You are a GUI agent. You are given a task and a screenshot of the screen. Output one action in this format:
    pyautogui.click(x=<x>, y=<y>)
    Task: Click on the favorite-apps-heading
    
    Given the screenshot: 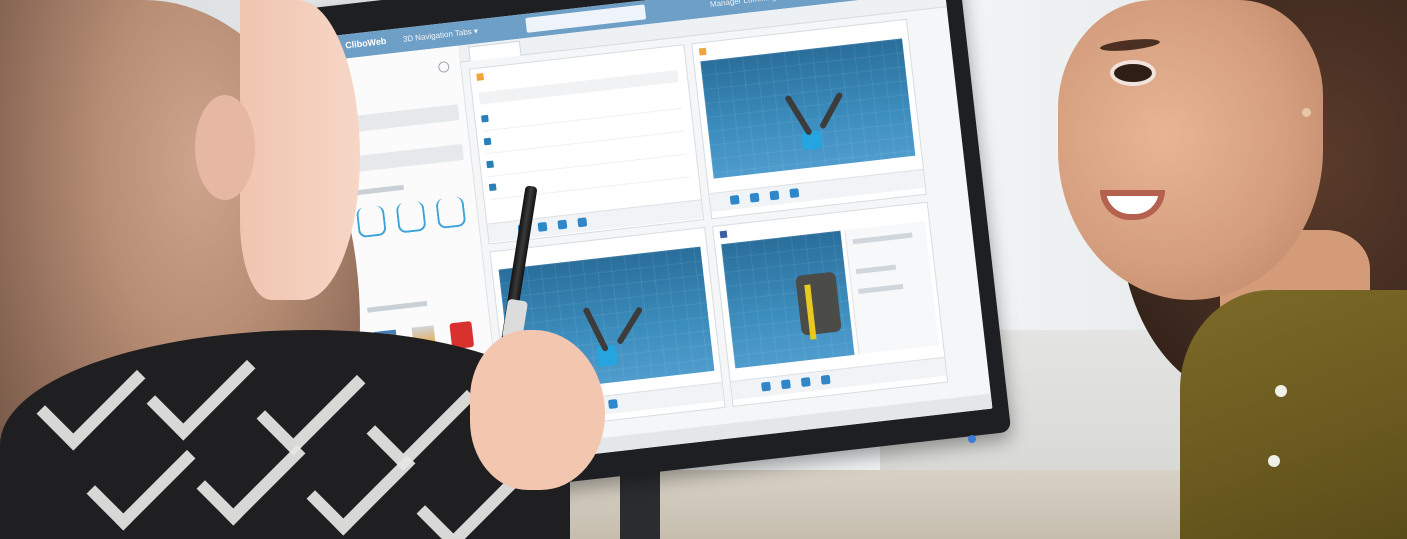 What is the action you would take?
    pyautogui.click(x=397, y=306)
    